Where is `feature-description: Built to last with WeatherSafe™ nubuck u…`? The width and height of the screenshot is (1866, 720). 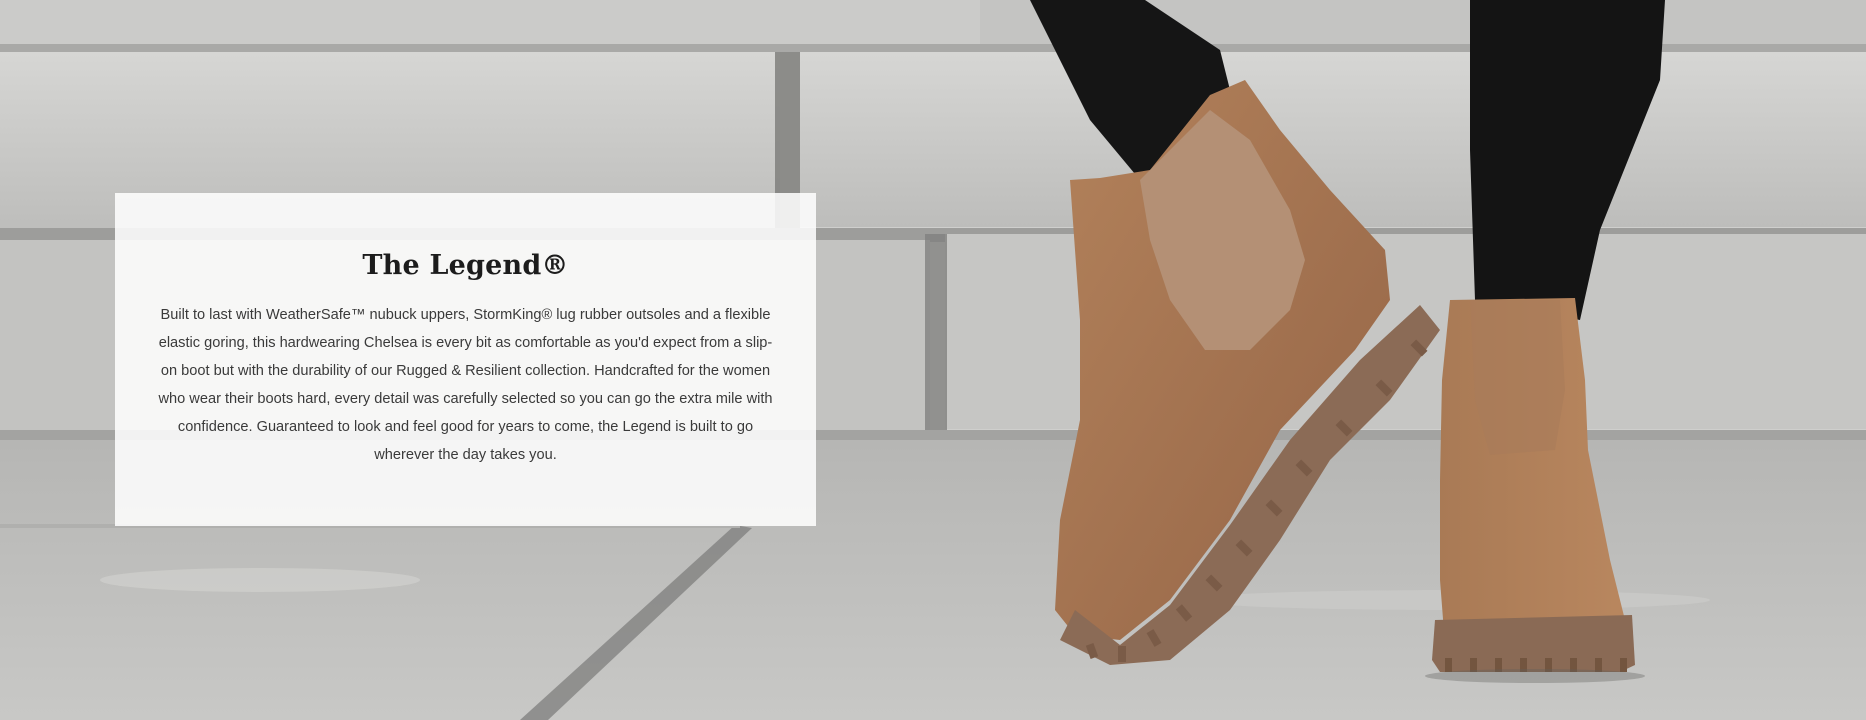 feature-description: Built to last with WeatherSafe™ nubuck u… is located at coordinates (465, 385).